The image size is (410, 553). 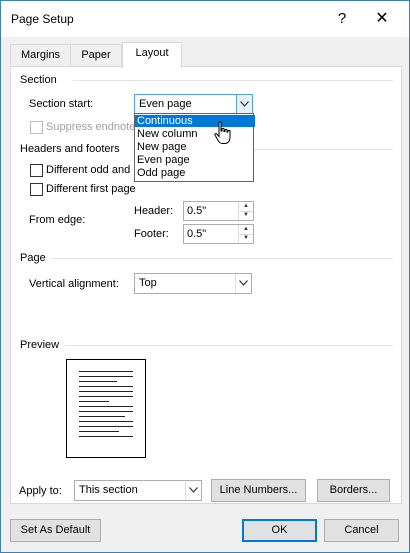 What do you see at coordinates (57, 220) in the screenshot?
I see `from-edge-label: From edge:` at bounding box center [57, 220].